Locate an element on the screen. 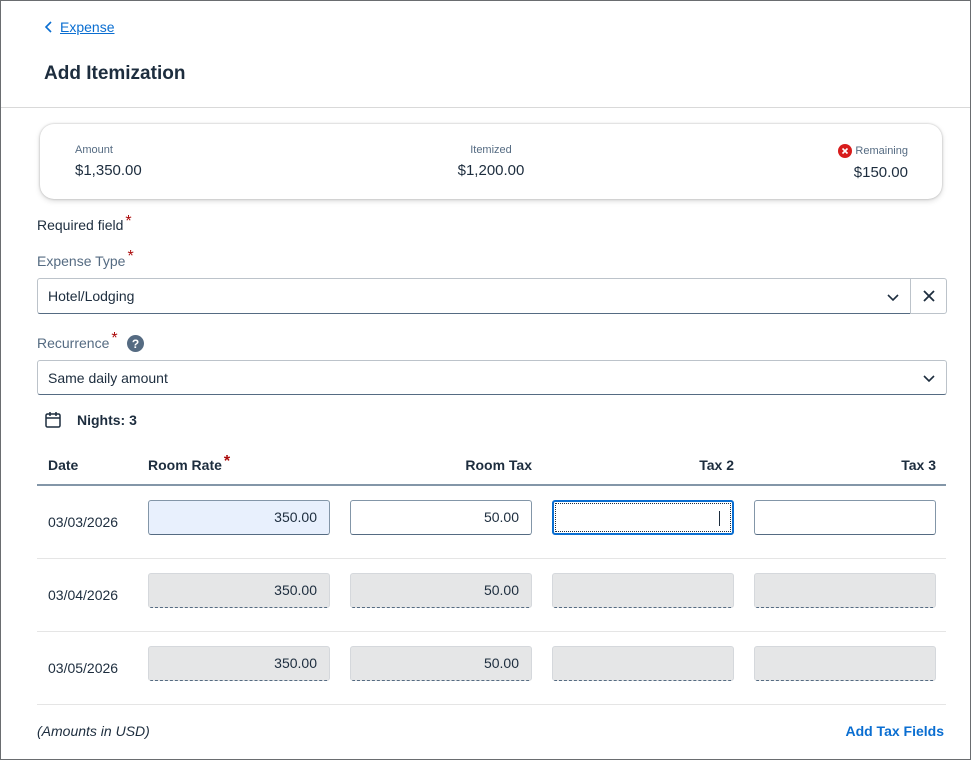 This screenshot has width=971, height=760. expense-type-value: Hotel/Lodging is located at coordinates (91, 296).